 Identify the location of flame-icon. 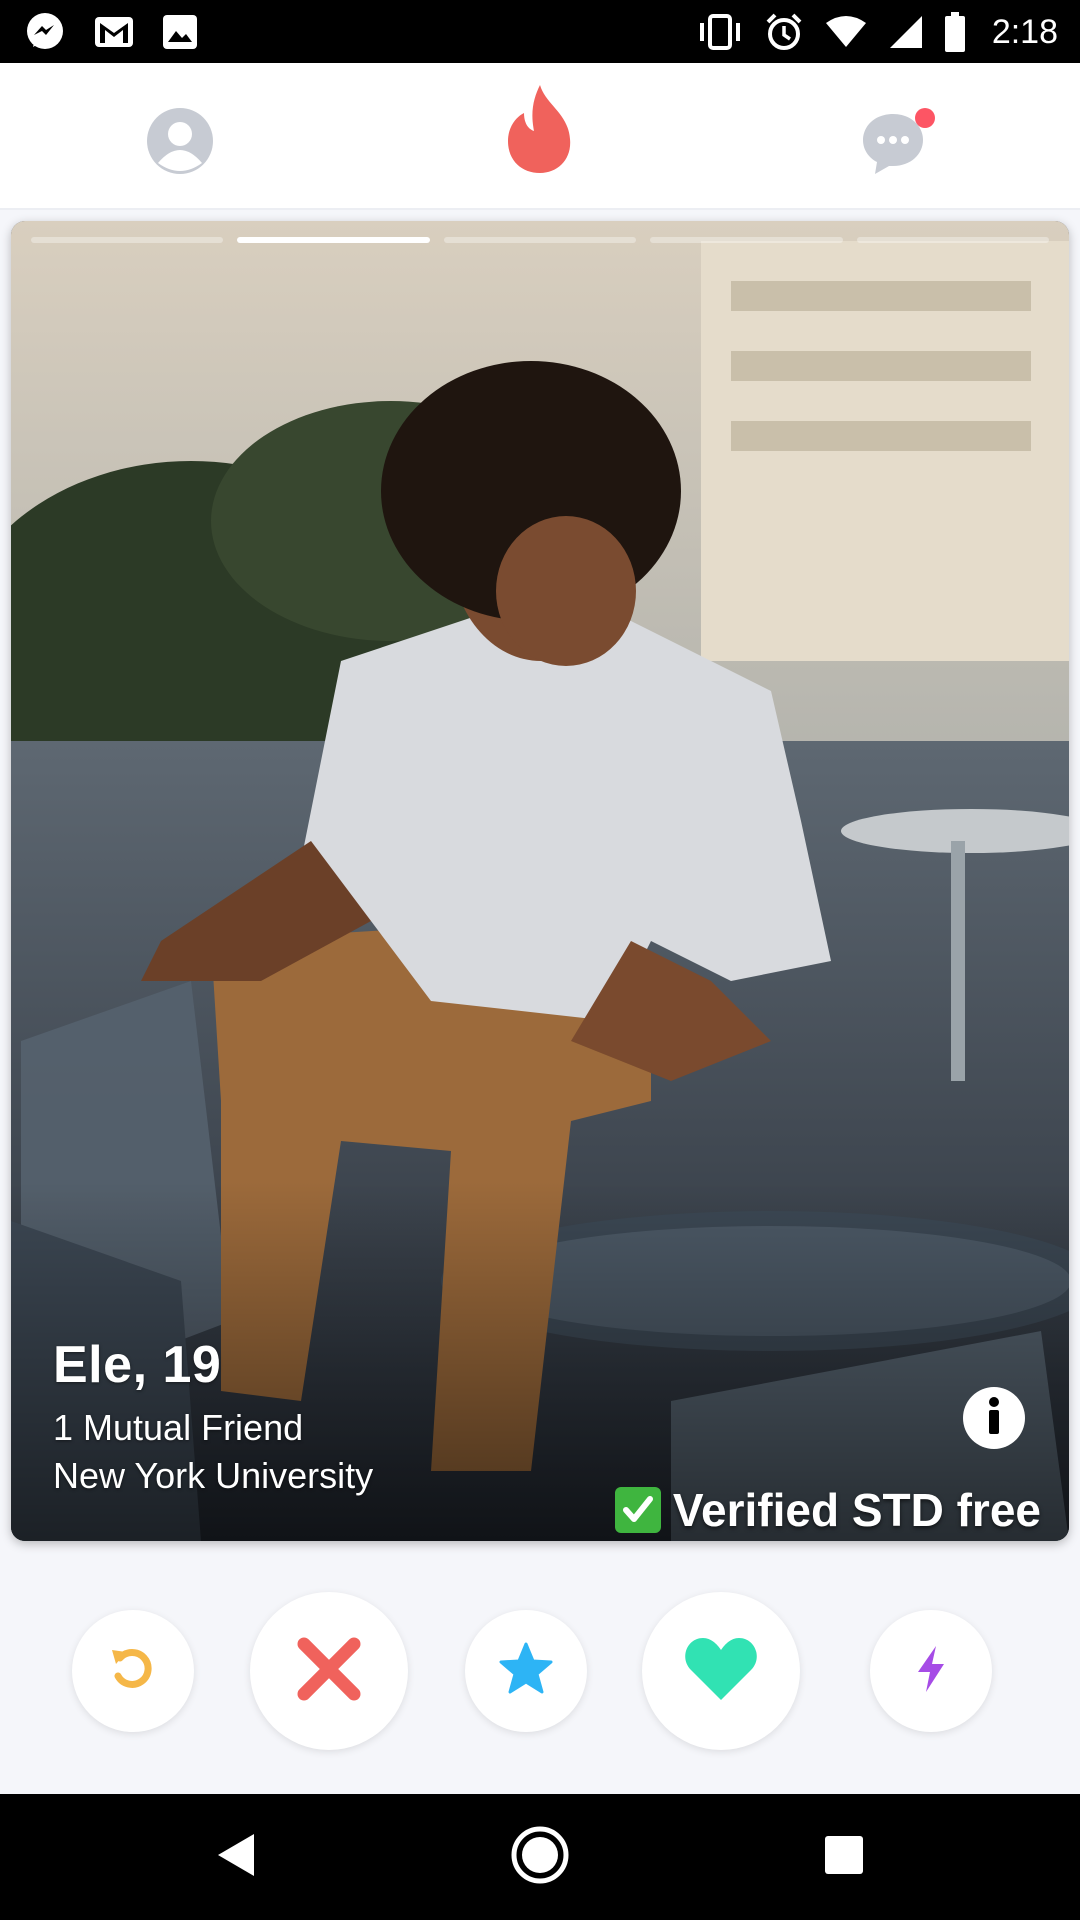
(540, 131).